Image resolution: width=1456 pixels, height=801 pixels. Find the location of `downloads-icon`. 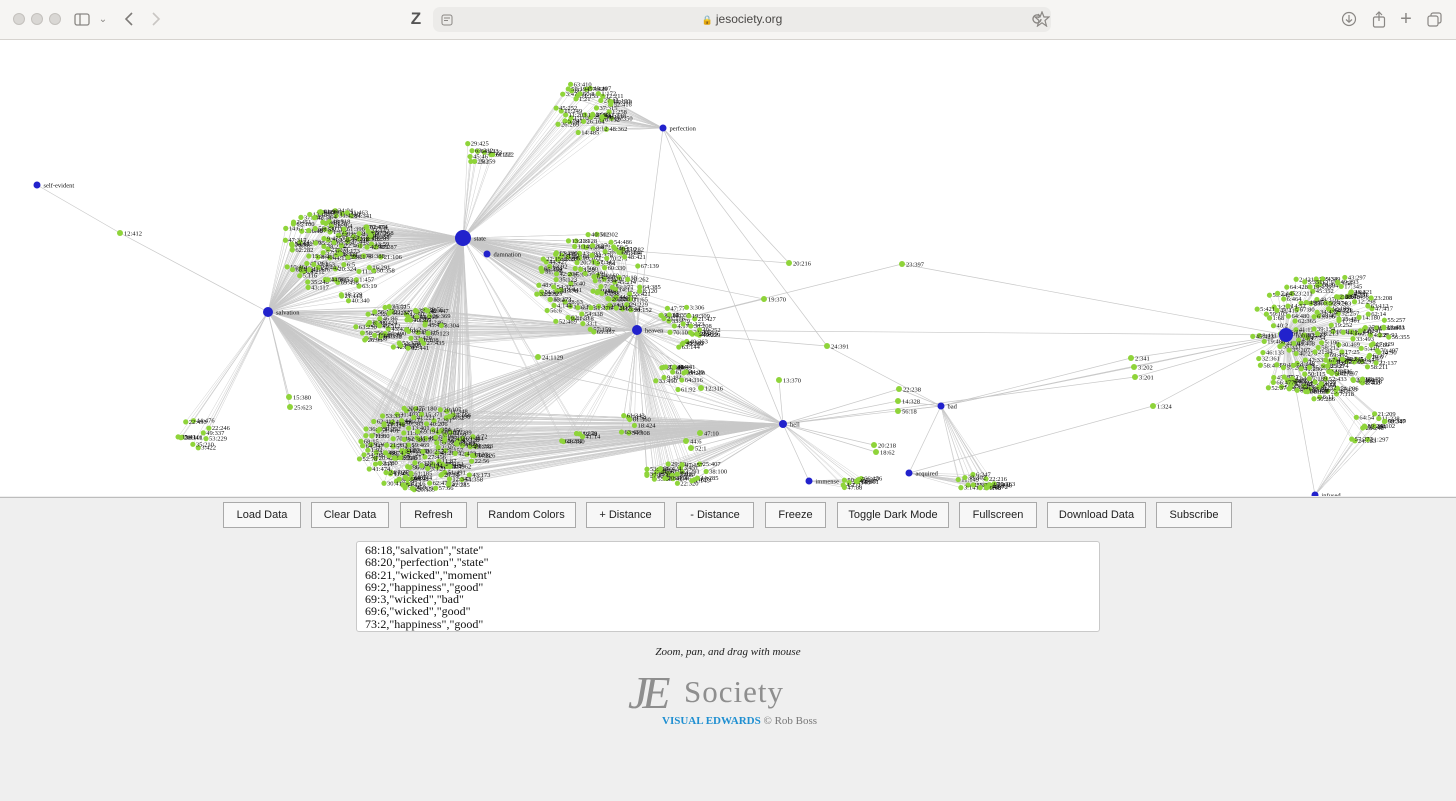

downloads-icon is located at coordinates (1349, 19).